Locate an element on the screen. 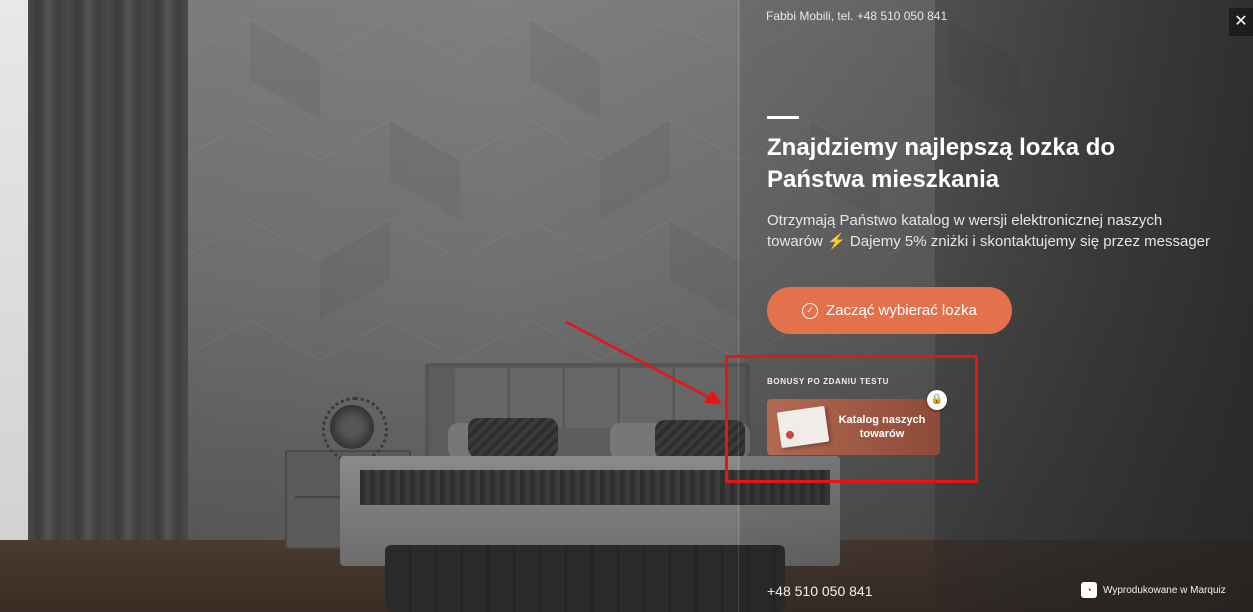 The height and width of the screenshot is (612, 1253). brand-contact: Fabbi Mobili, tel. +48 510 050 841 is located at coordinates (857, 16).